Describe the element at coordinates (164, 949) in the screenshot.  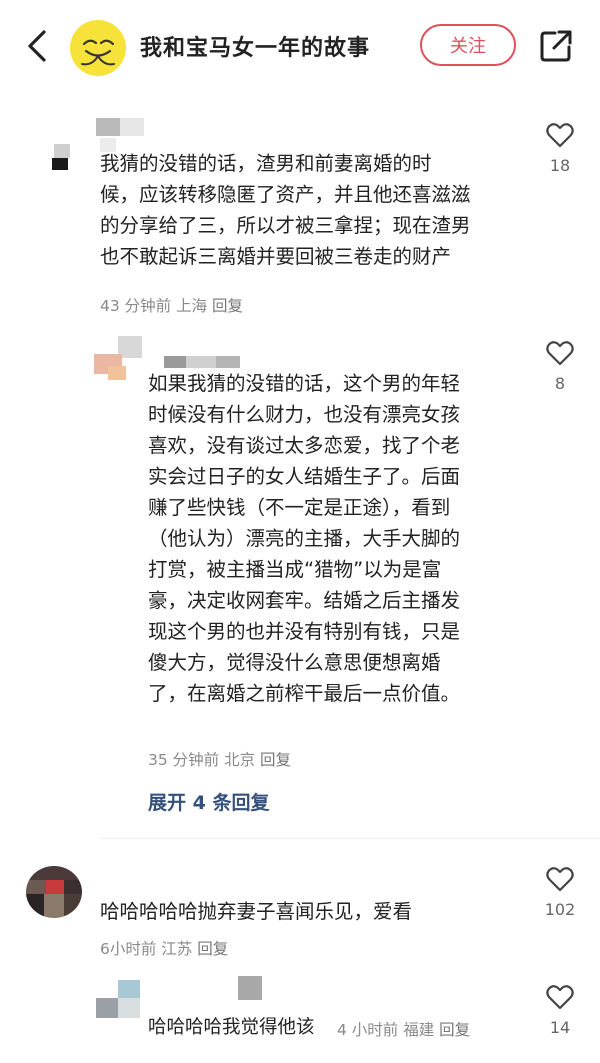
I see `comment-meta: 6小时前 江苏 回复` at that location.